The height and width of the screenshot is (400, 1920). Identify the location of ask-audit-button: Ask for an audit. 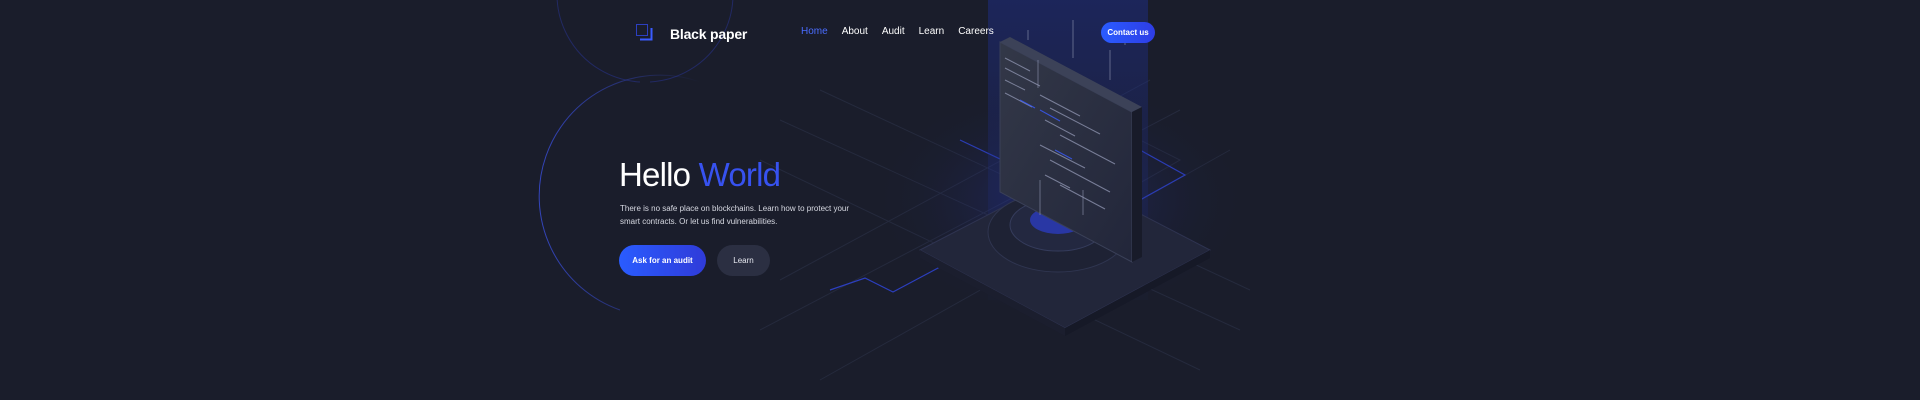
(662, 260).